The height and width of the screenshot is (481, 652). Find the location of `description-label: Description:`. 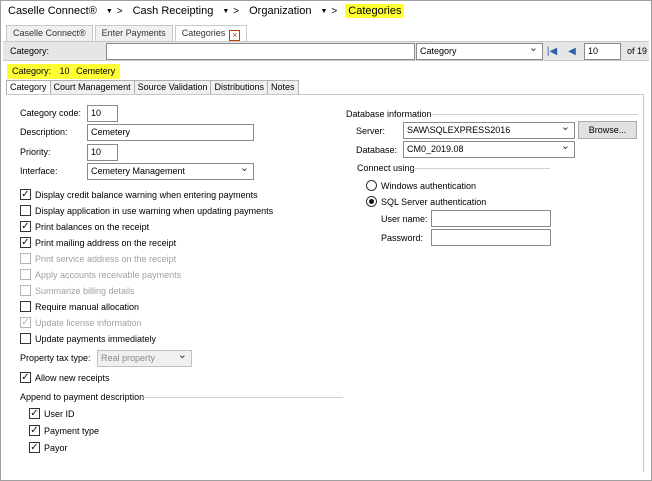

description-label: Description: is located at coordinates (44, 132).